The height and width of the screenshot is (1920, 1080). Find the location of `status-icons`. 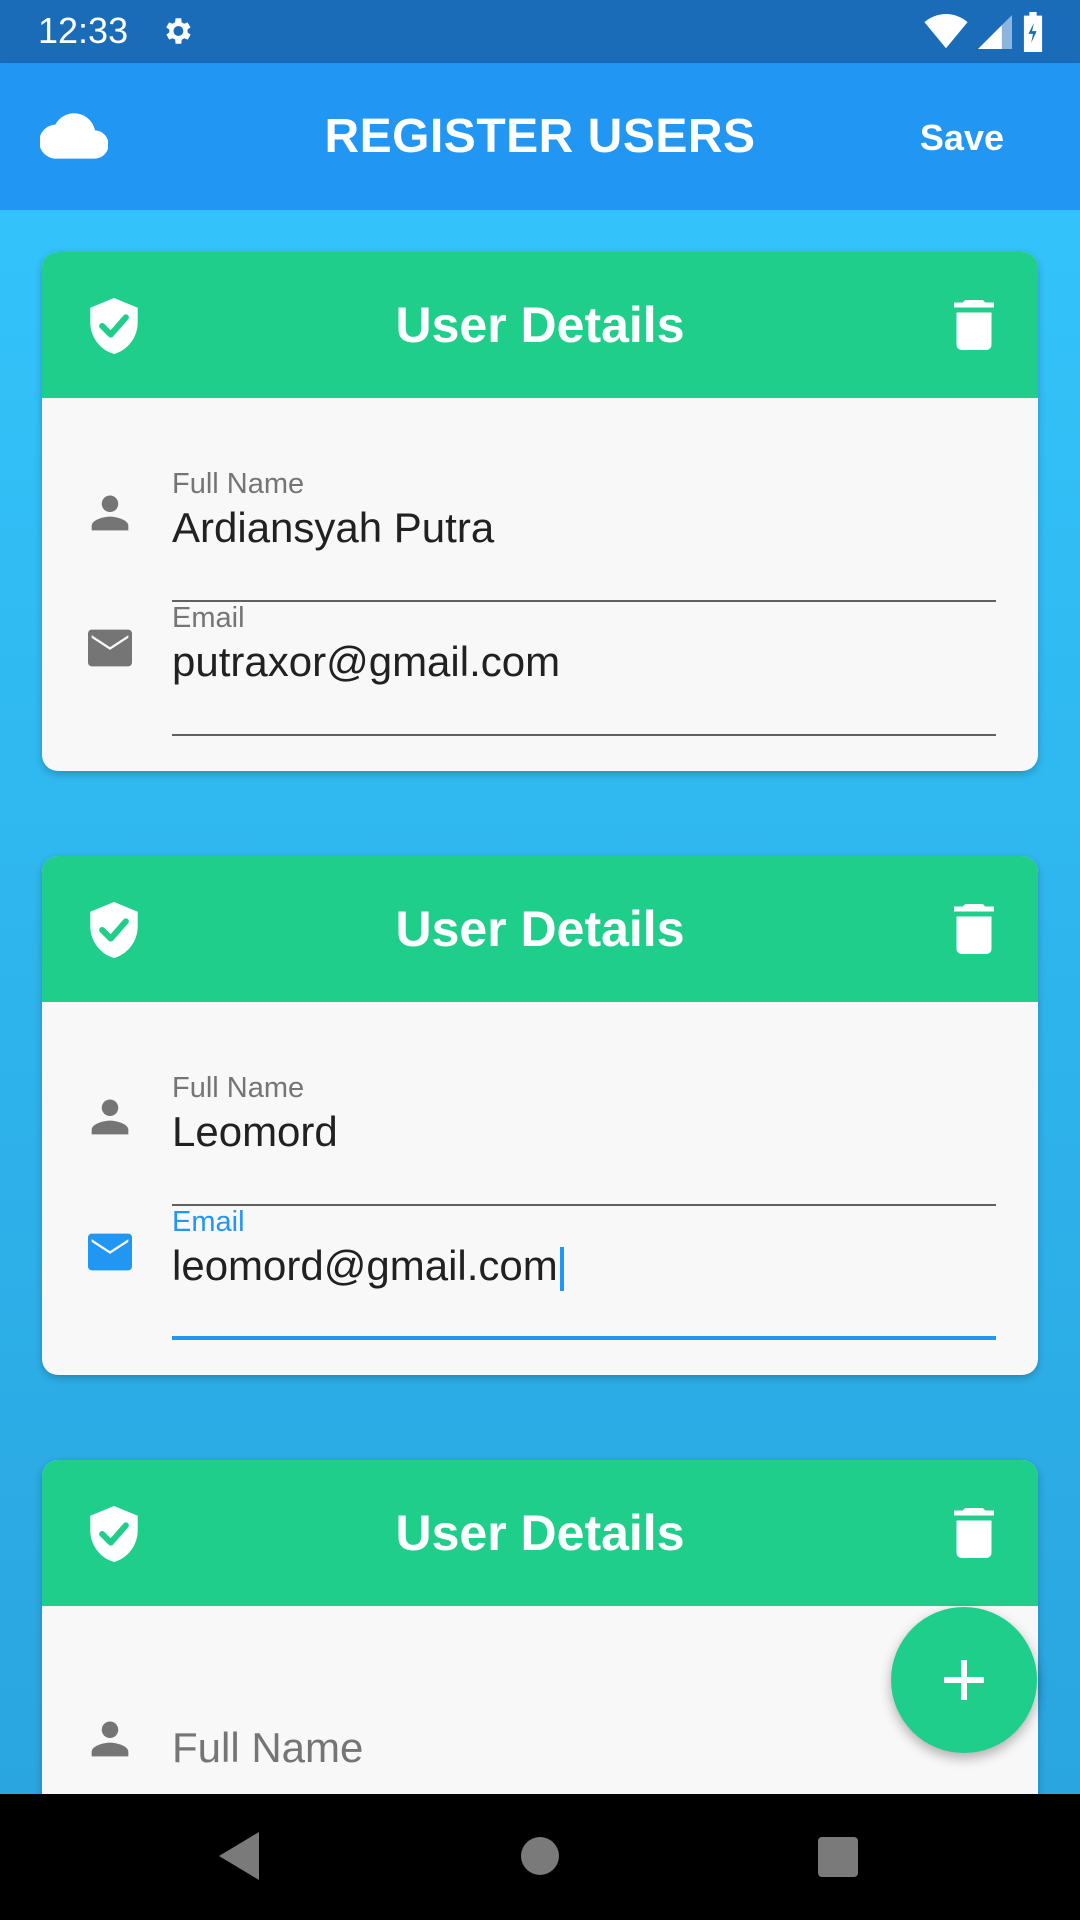

status-icons is located at coordinates (984, 32).